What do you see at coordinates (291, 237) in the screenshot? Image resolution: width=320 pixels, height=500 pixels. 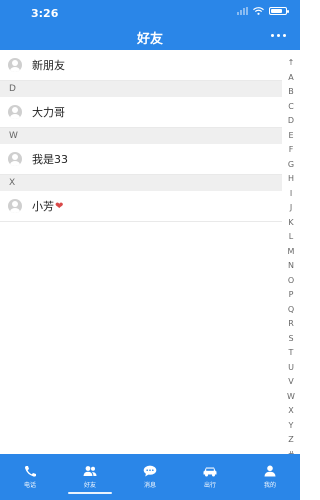 I see `index-letter: L` at bounding box center [291, 237].